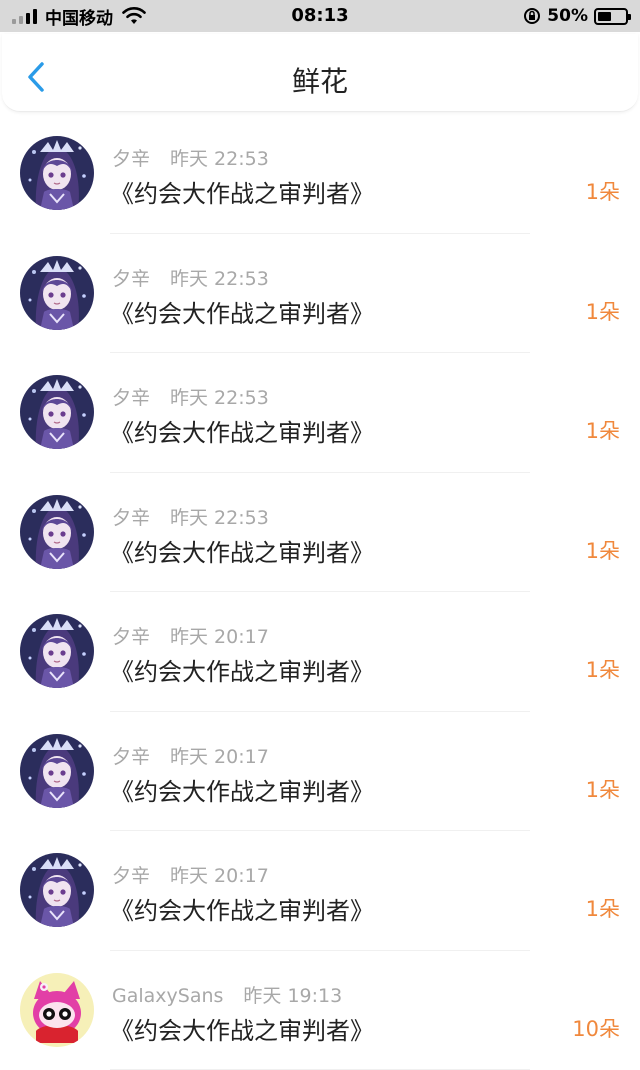 The width and height of the screenshot is (640, 1070). What do you see at coordinates (596, 1028) in the screenshot?
I see `flower-count: 10朵` at bounding box center [596, 1028].